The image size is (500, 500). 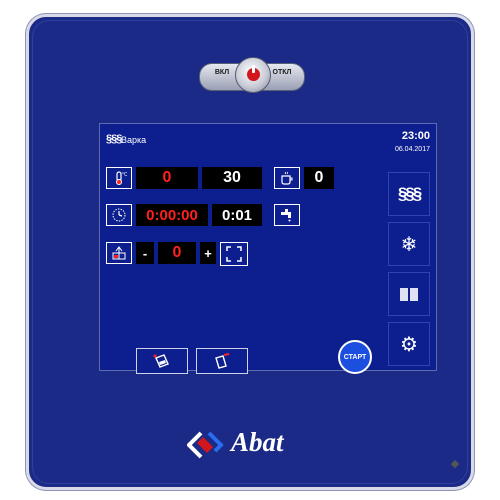 I want to click on power-off-label: ОТКЛ, so click(x=282, y=72).